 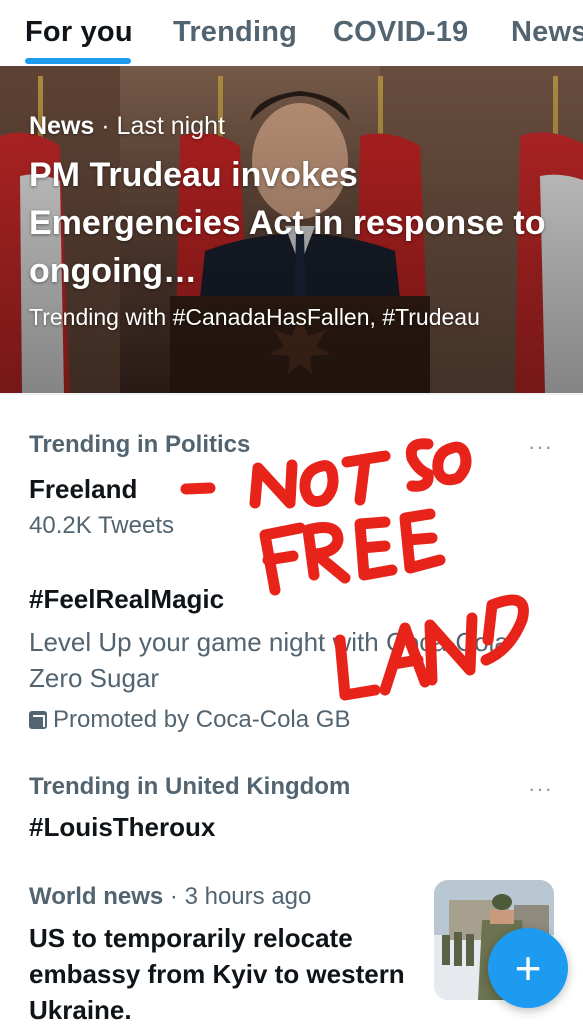 I want to click on promoted-label: Promoted by Coca-Cola GB, so click(x=289, y=720).